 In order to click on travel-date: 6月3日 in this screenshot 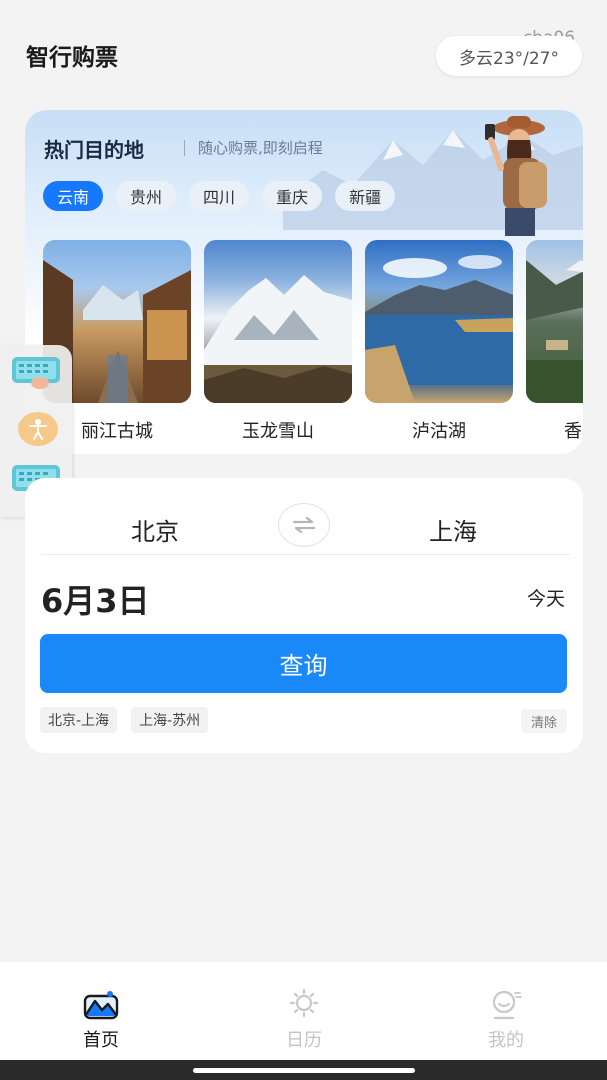, I will do `click(95, 599)`.